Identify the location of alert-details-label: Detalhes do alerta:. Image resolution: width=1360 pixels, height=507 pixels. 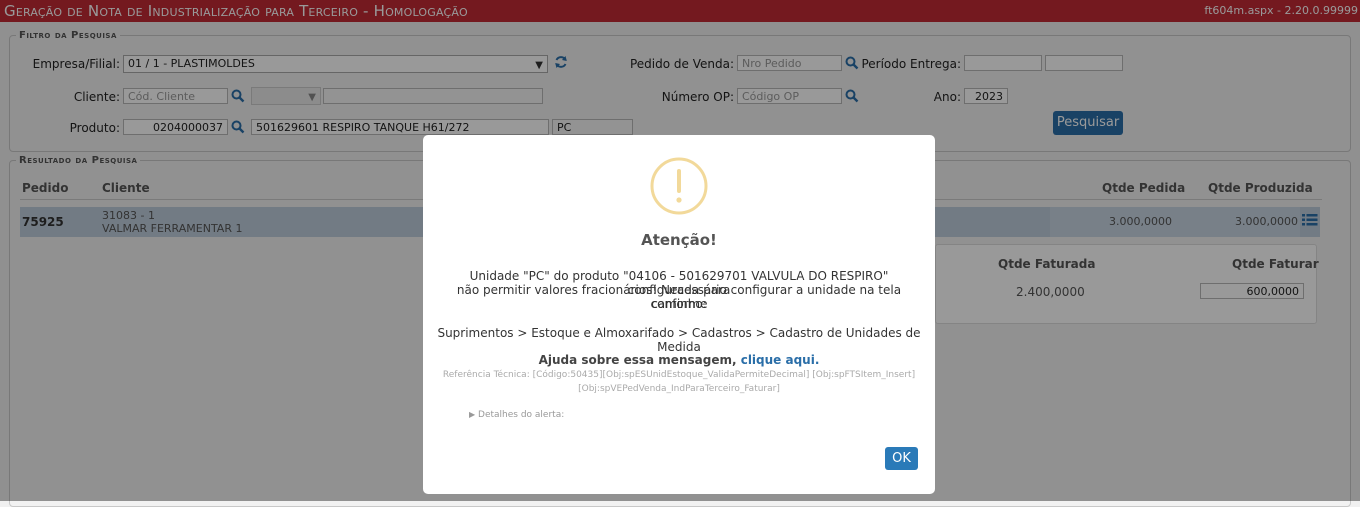
(521, 415).